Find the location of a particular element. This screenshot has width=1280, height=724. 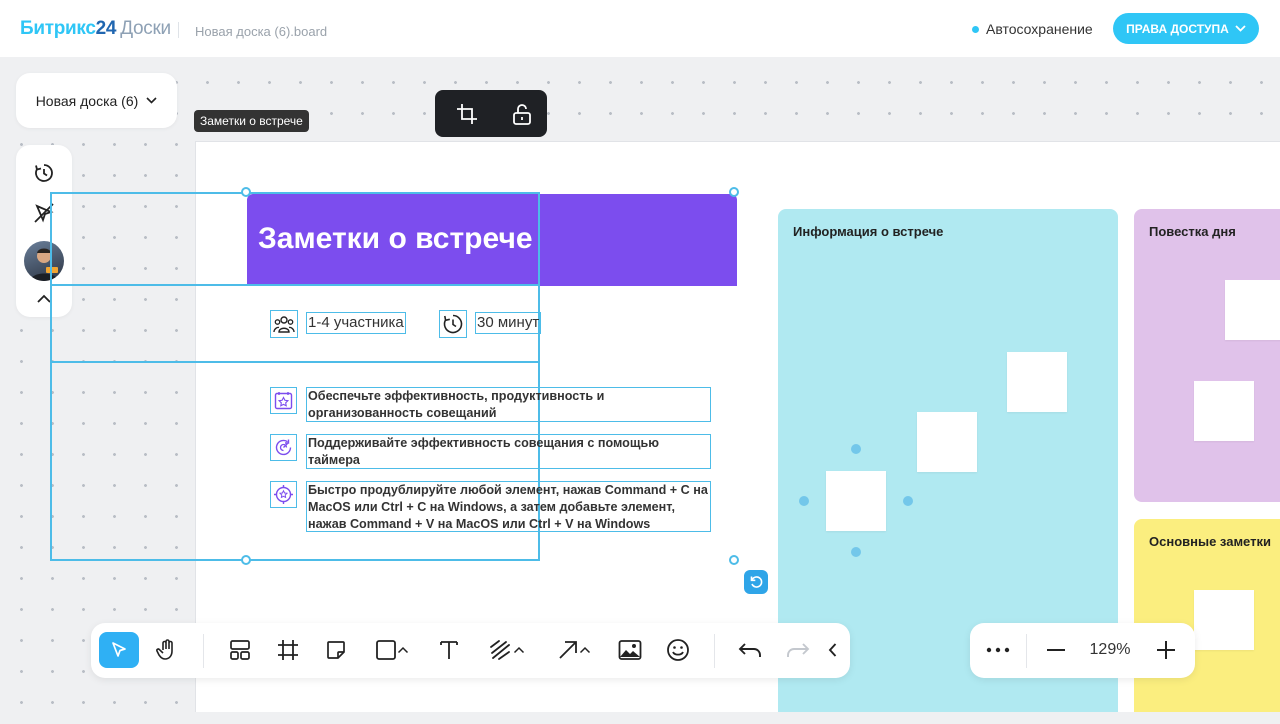

frame-crop-icon is located at coordinates (467, 114).